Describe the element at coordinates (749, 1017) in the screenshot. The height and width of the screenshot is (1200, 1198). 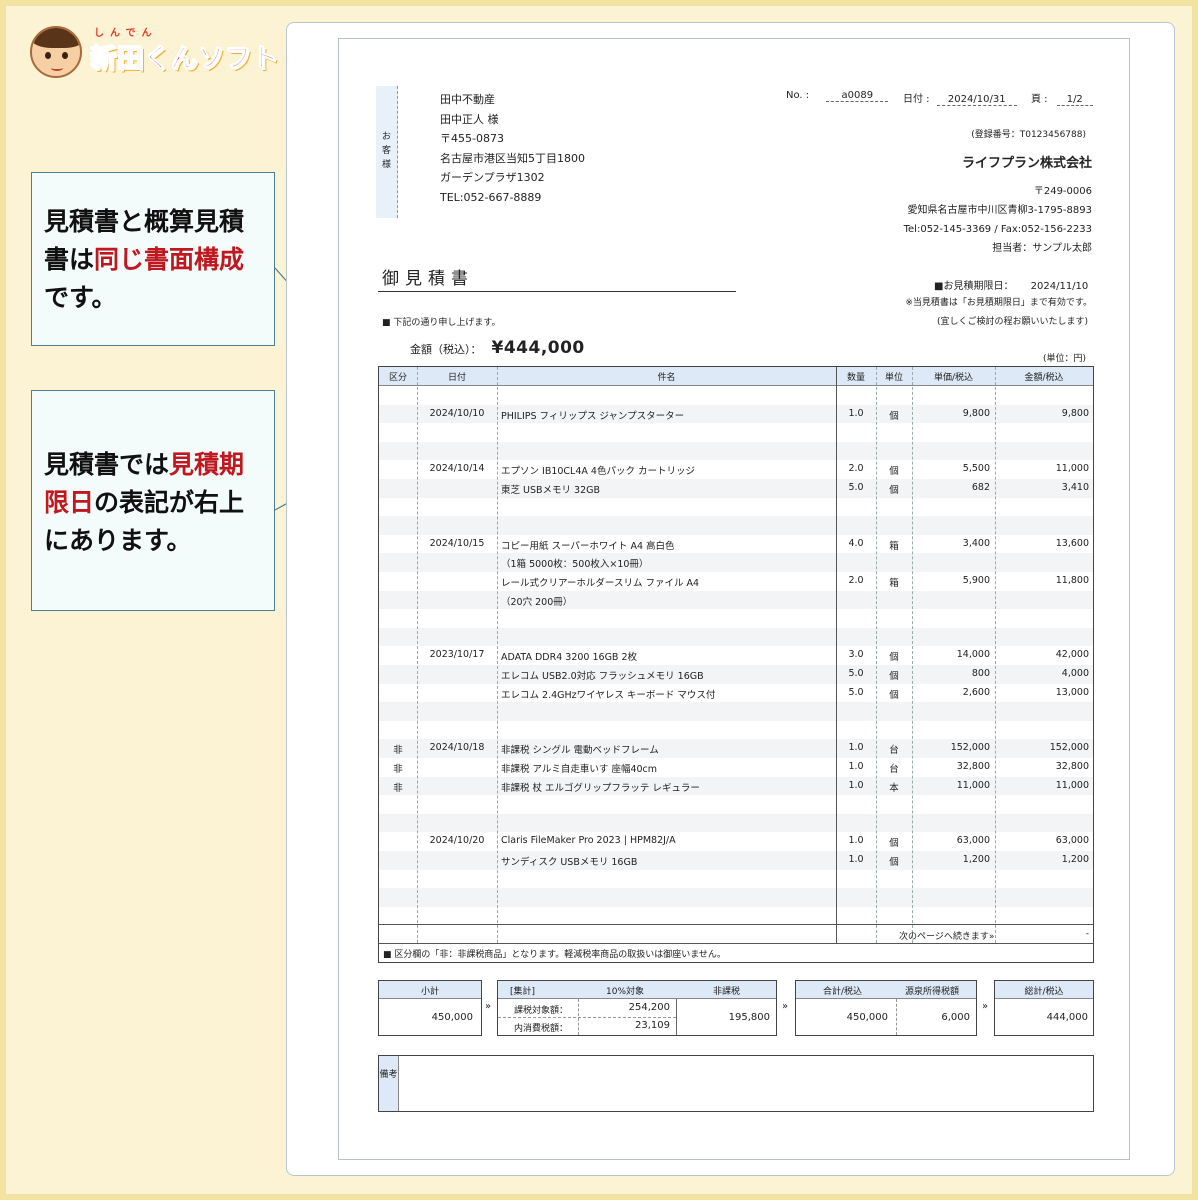
I see `nontax-value: 195,800` at that location.